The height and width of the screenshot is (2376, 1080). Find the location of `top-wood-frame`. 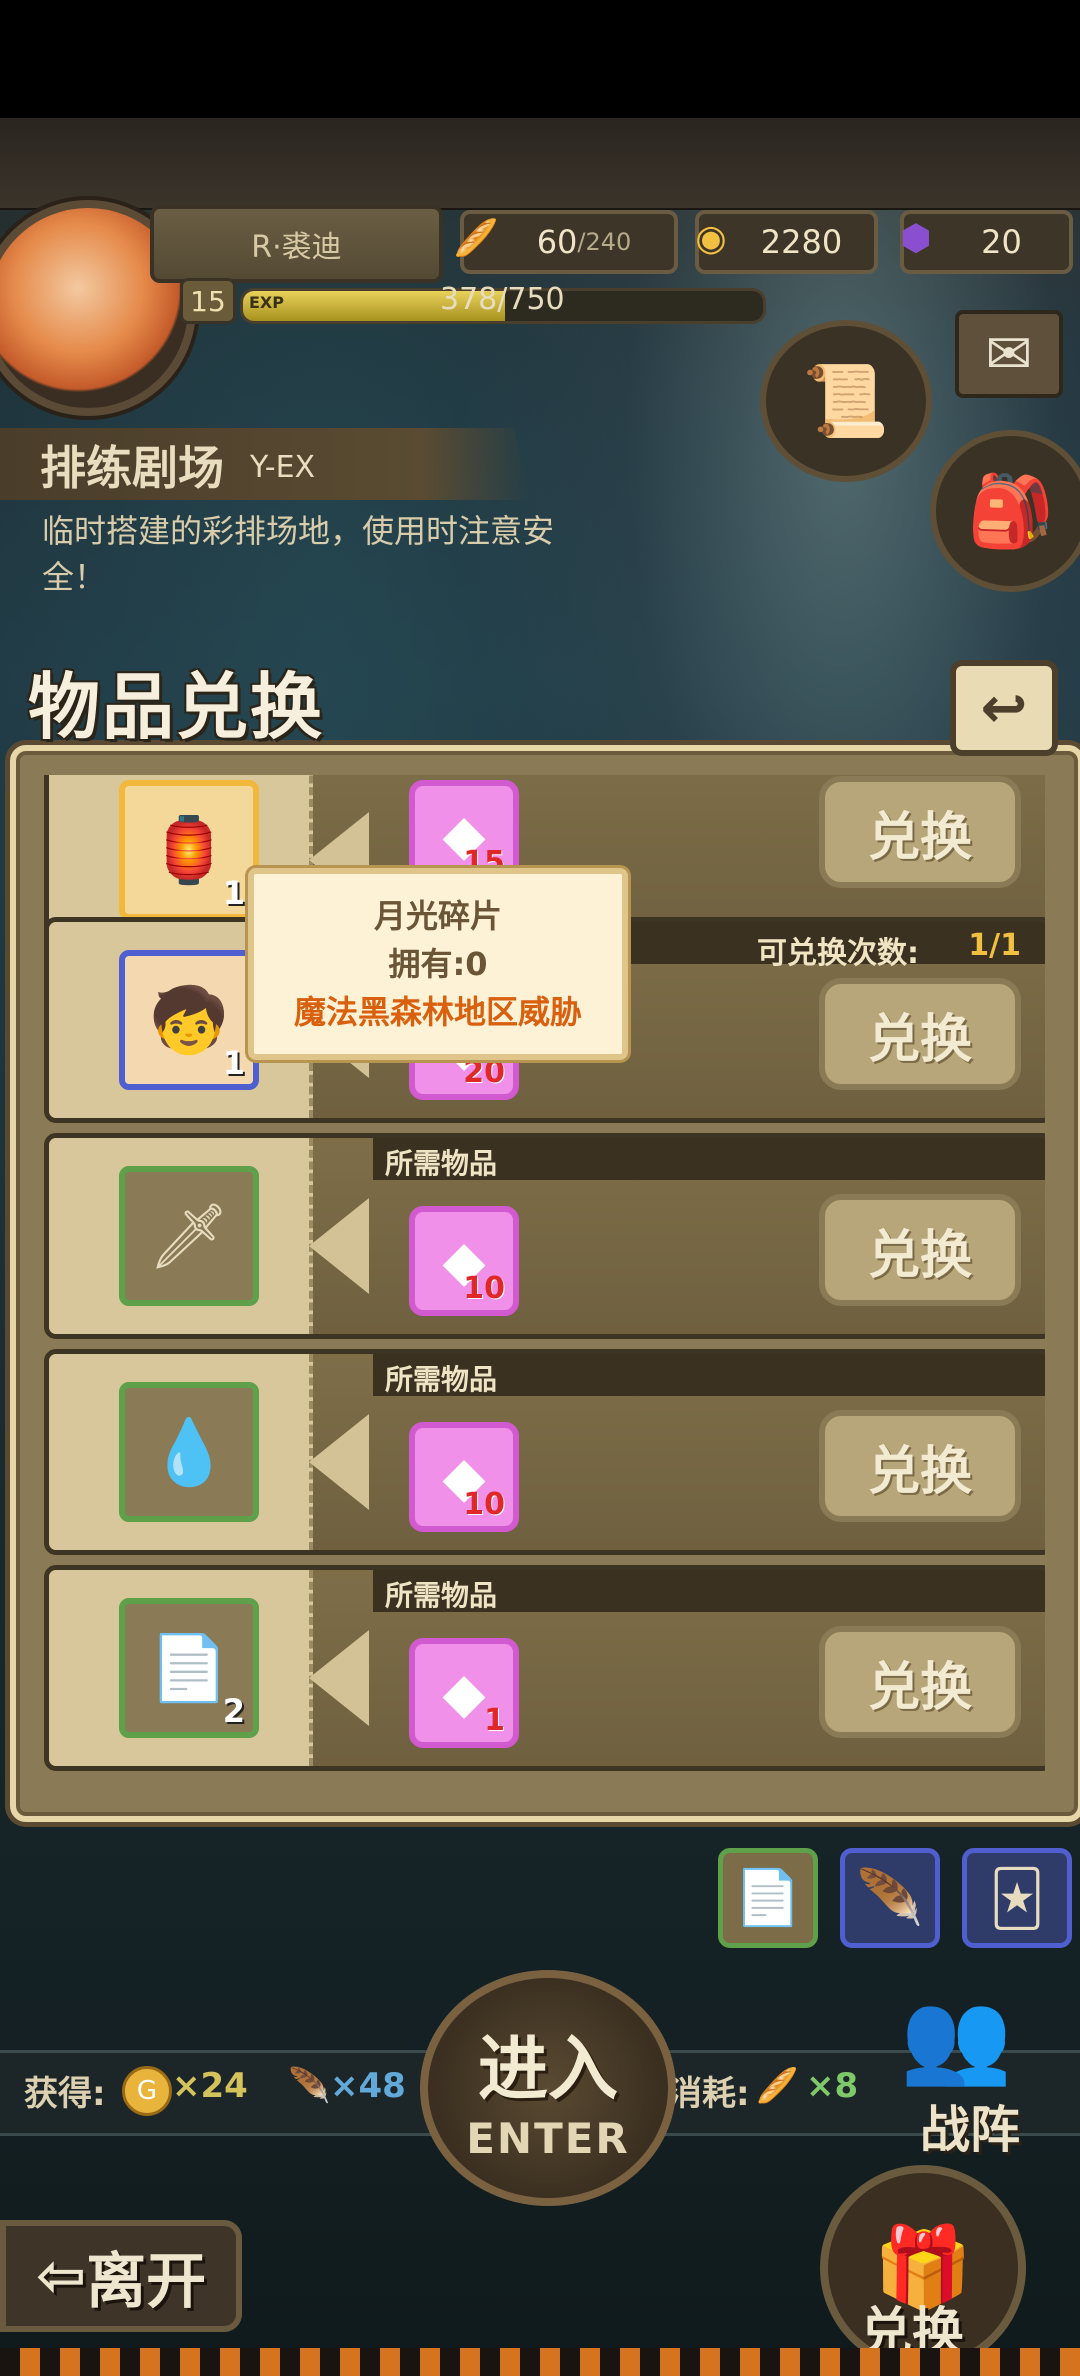

top-wood-frame is located at coordinates (540, 164).